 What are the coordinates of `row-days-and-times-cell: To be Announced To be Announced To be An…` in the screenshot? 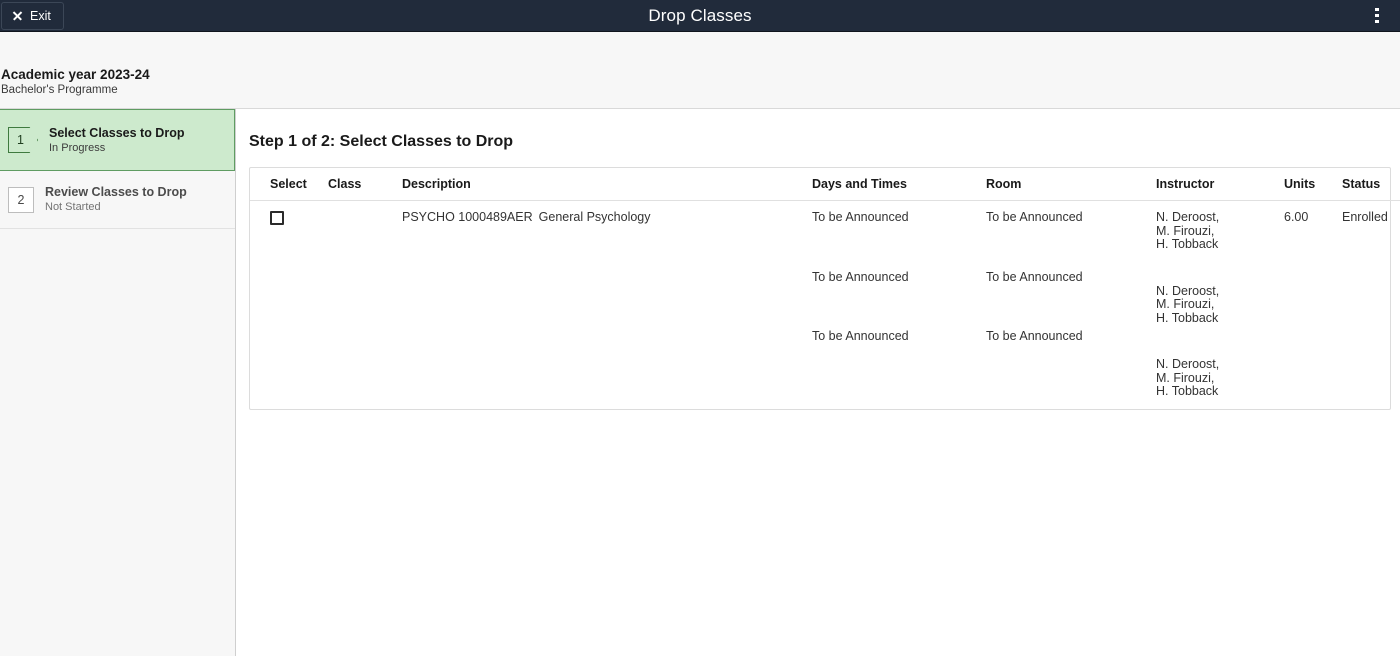 It's located at (899, 305).